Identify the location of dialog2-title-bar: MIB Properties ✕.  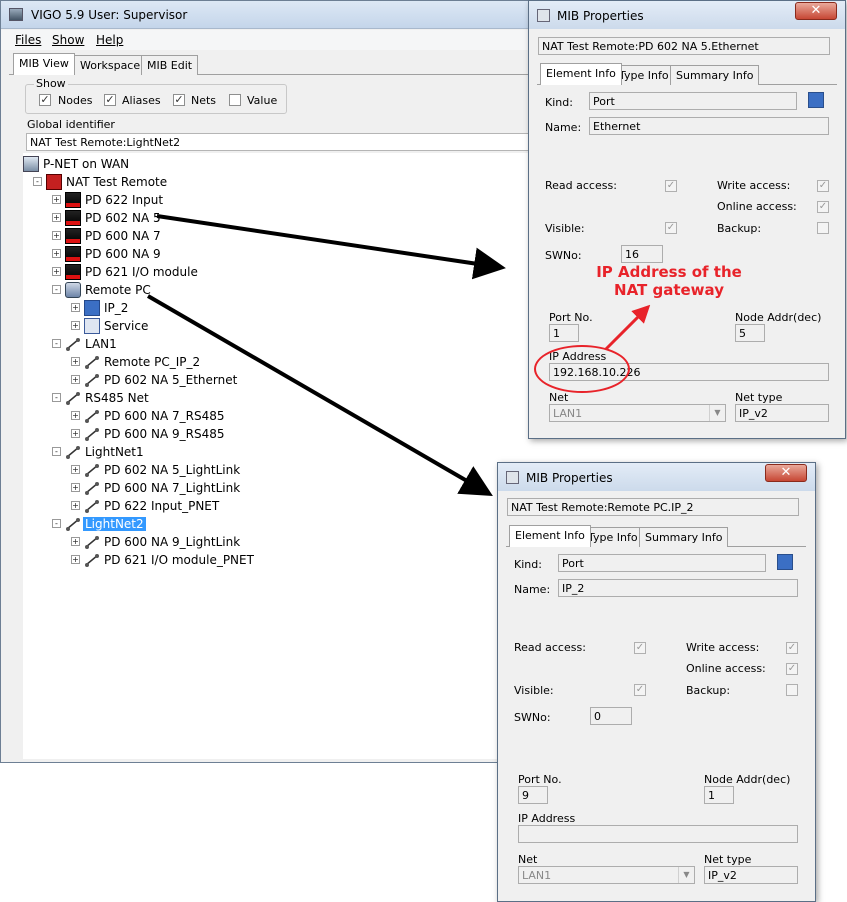
(656, 477).